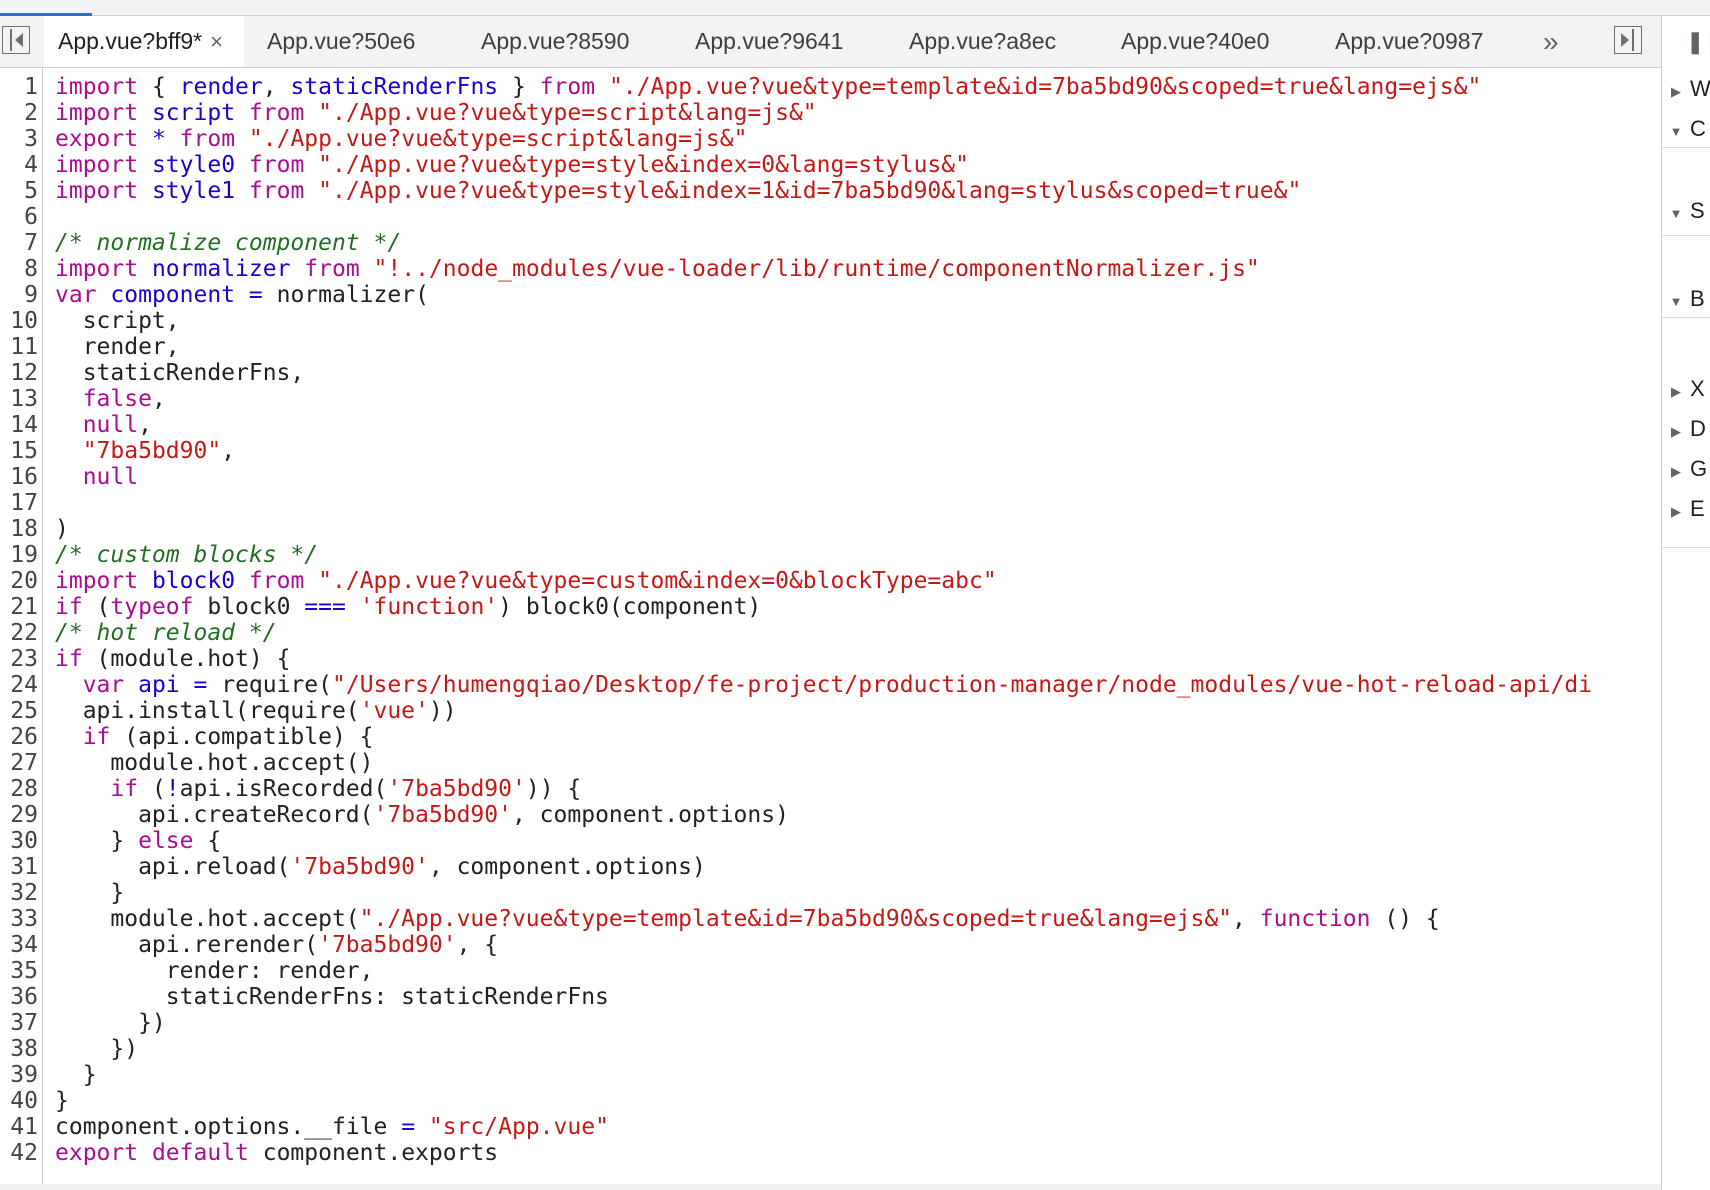 This screenshot has width=1710, height=1190. I want to click on code-line: 32 }, so click(830, 893).